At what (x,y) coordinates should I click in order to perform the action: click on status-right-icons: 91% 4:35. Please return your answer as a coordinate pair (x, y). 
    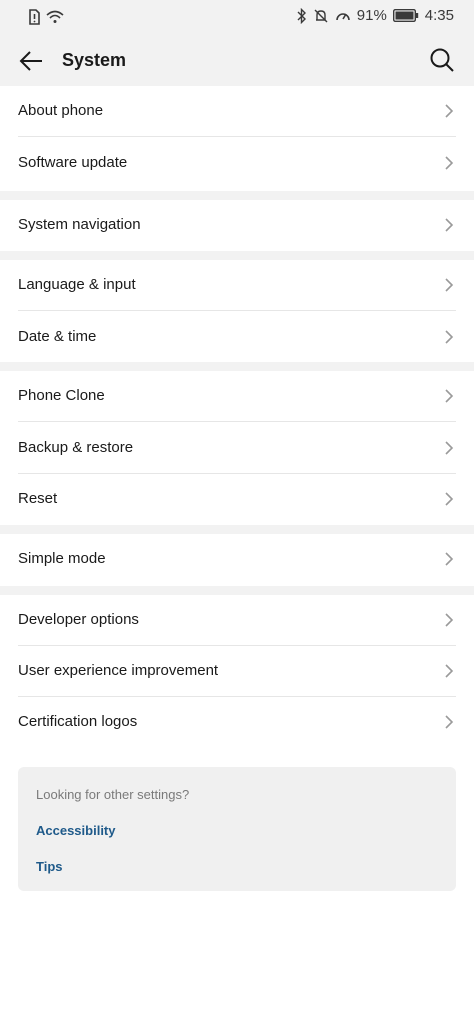
    Looking at the image, I should click on (375, 15).